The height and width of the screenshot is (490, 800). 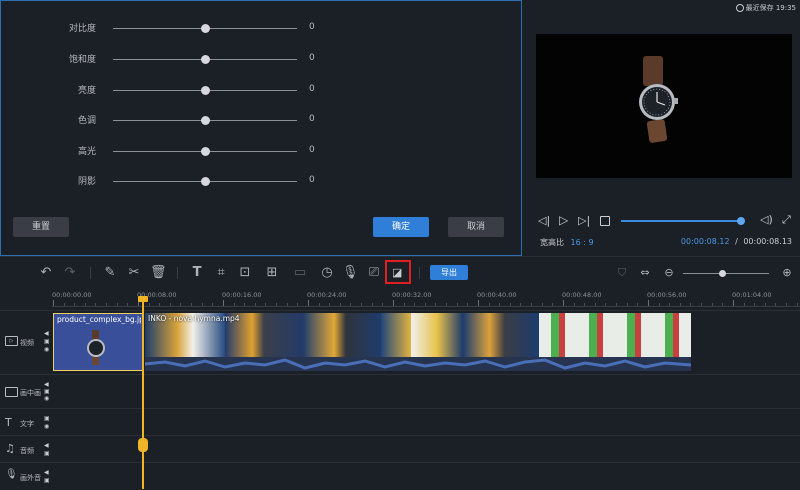 What do you see at coordinates (567, 242) in the screenshot?
I see `aspect-ratio: 宽高比 16 : 9` at bounding box center [567, 242].